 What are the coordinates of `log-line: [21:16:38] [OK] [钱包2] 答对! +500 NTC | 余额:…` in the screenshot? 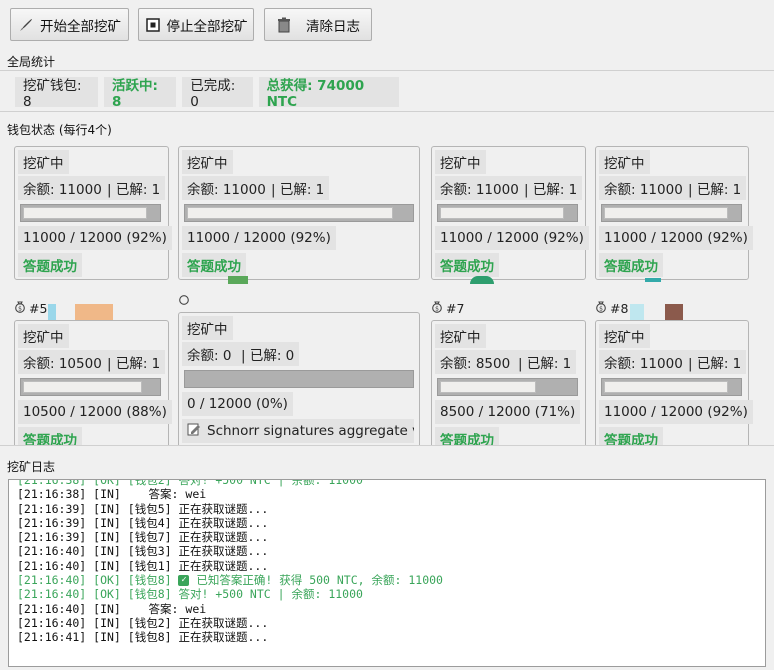 It's located at (190, 483).